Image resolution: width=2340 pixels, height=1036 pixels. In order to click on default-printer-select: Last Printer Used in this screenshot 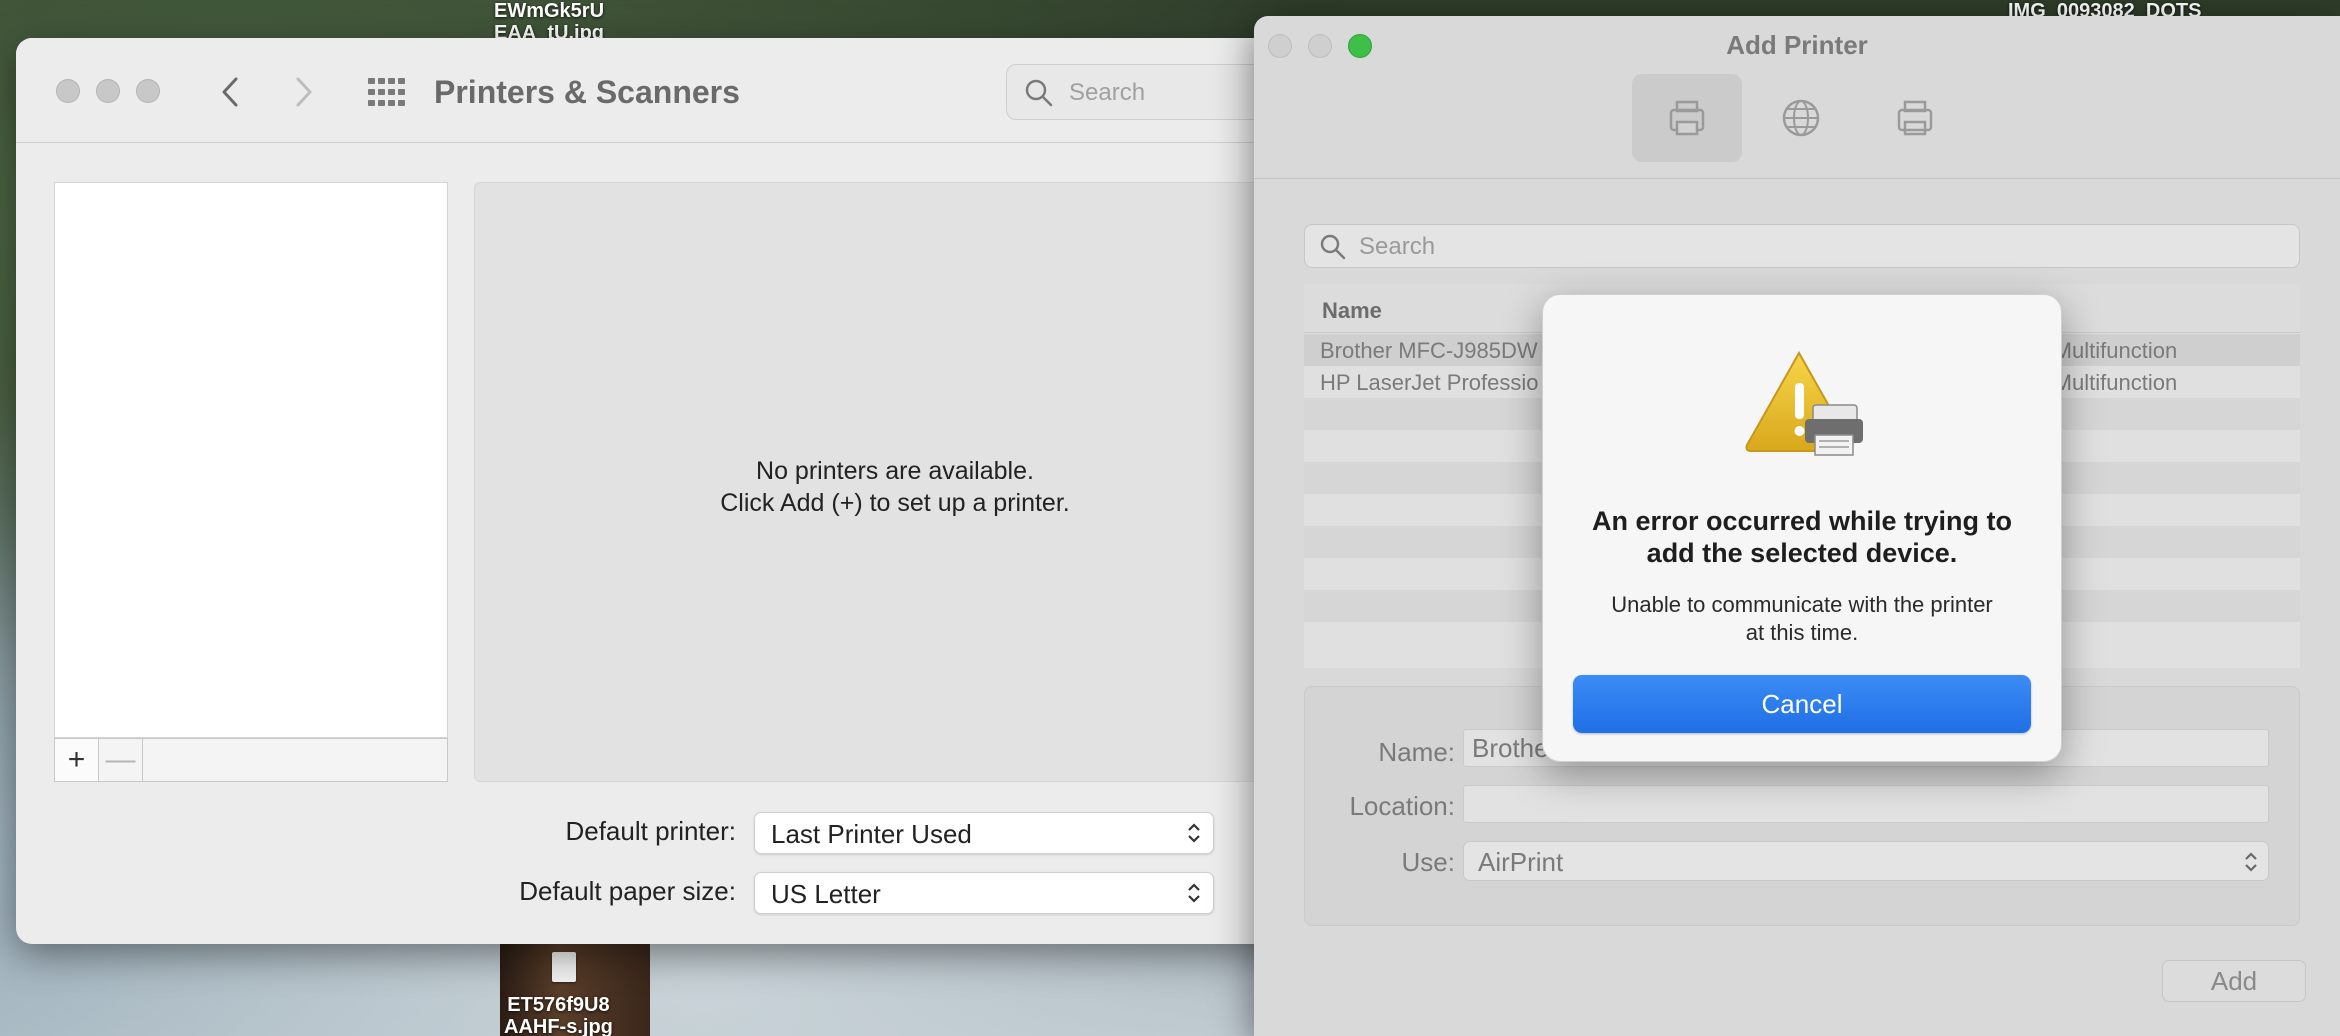, I will do `click(984, 833)`.